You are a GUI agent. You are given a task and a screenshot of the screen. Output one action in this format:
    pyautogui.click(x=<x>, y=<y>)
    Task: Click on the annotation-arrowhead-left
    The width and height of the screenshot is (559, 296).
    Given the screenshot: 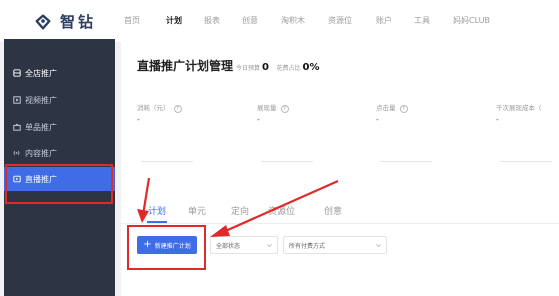 What is the action you would take?
    pyautogui.click(x=220, y=231)
    